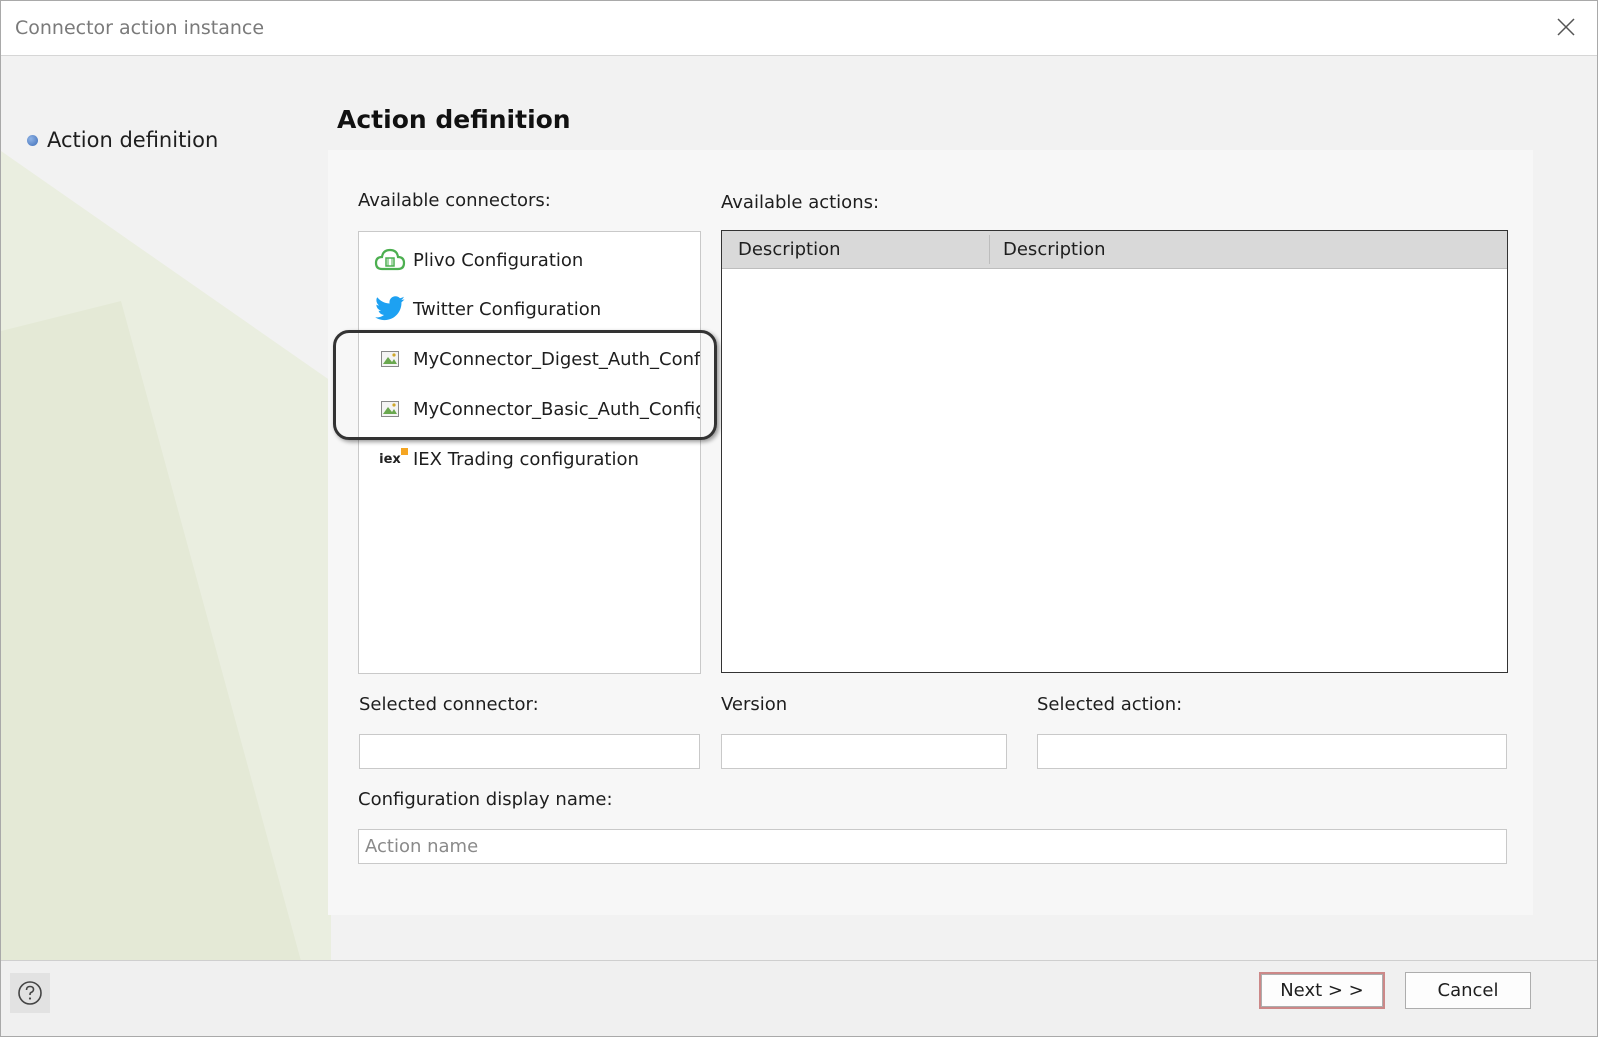 Image resolution: width=1598 pixels, height=1037 pixels. Describe the element at coordinates (800, 202) in the screenshot. I see `available-actions-label: Available actions:` at that location.